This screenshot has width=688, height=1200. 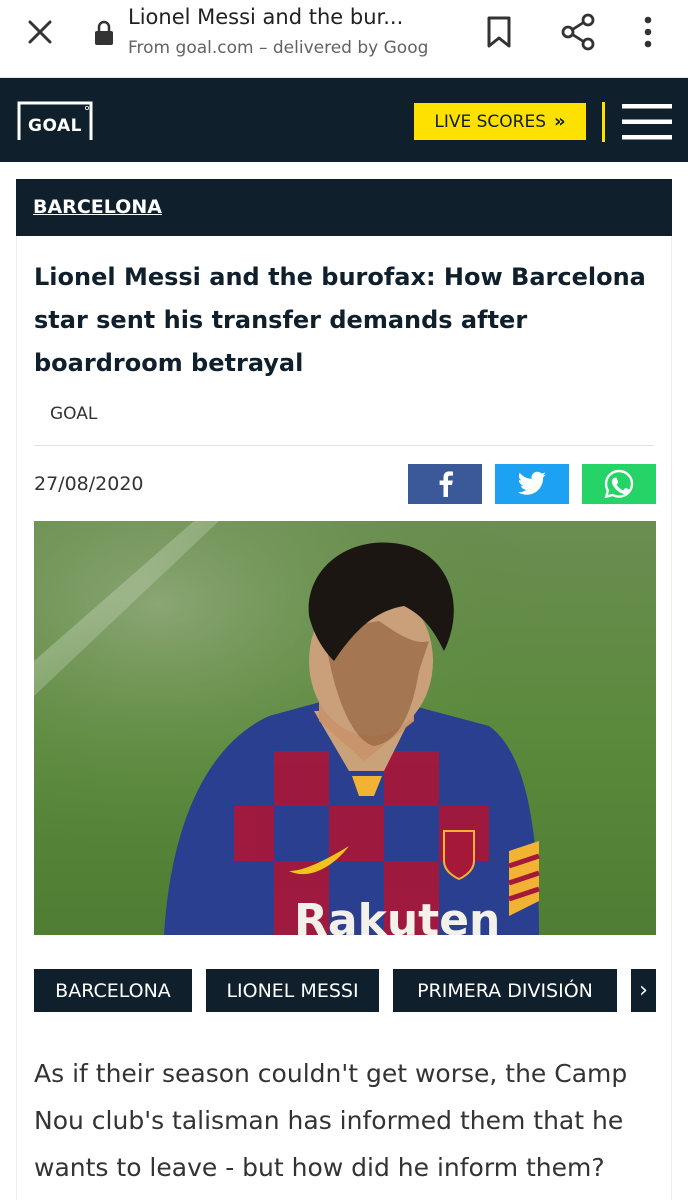 I want to click on live-scores-button: LIVE SCORES », so click(x=500, y=121).